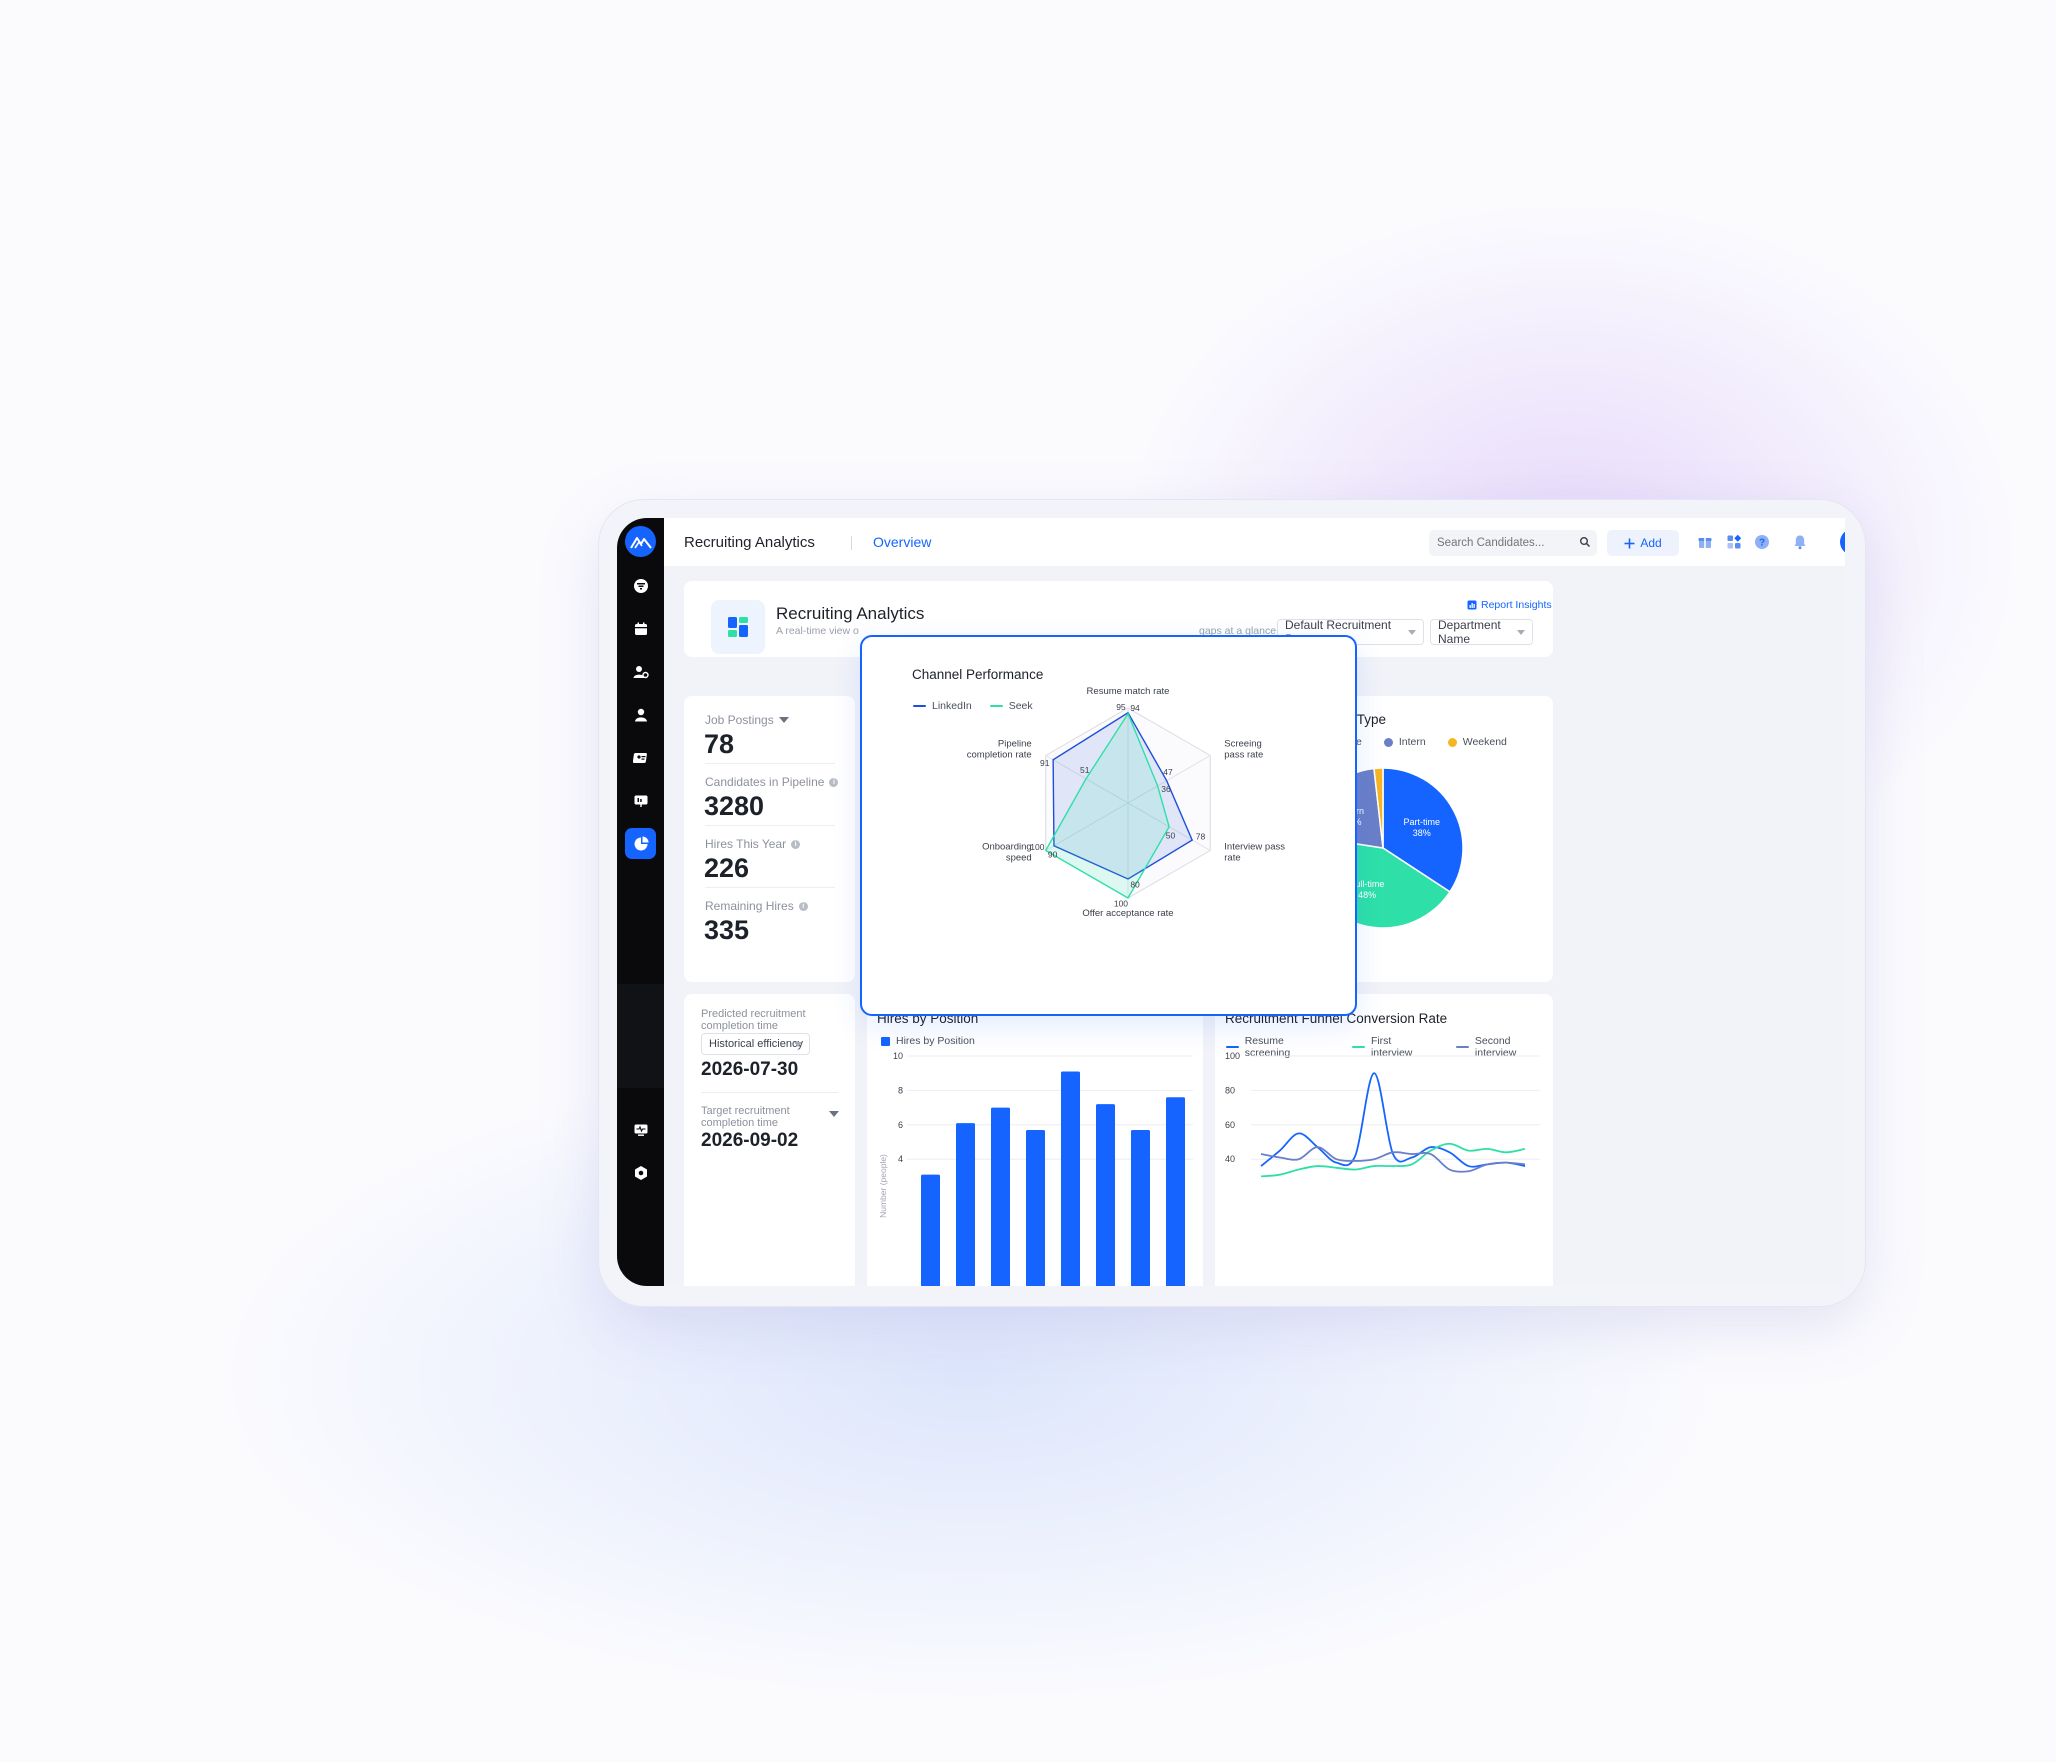 The height and width of the screenshot is (1762, 2056). I want to click on bar-y-tick: 4, so click(900, 1159).